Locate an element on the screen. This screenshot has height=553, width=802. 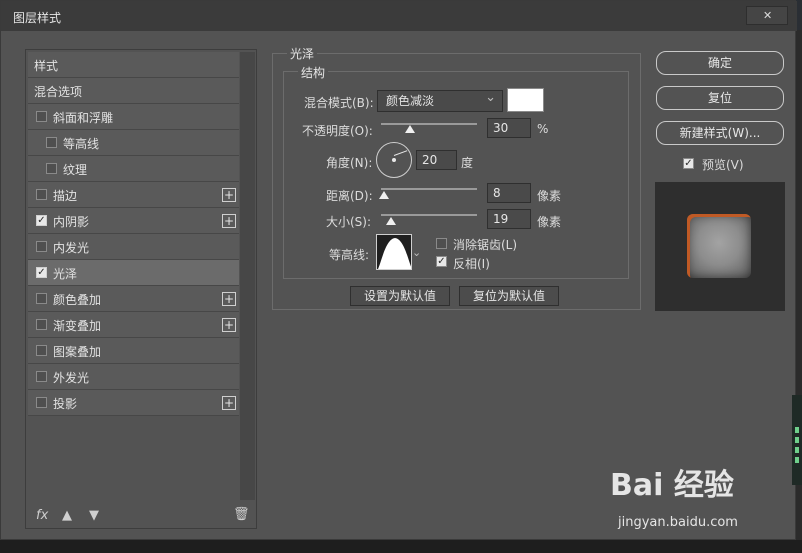
style-list-item: 内发光 is located at coordinates (133, 247).